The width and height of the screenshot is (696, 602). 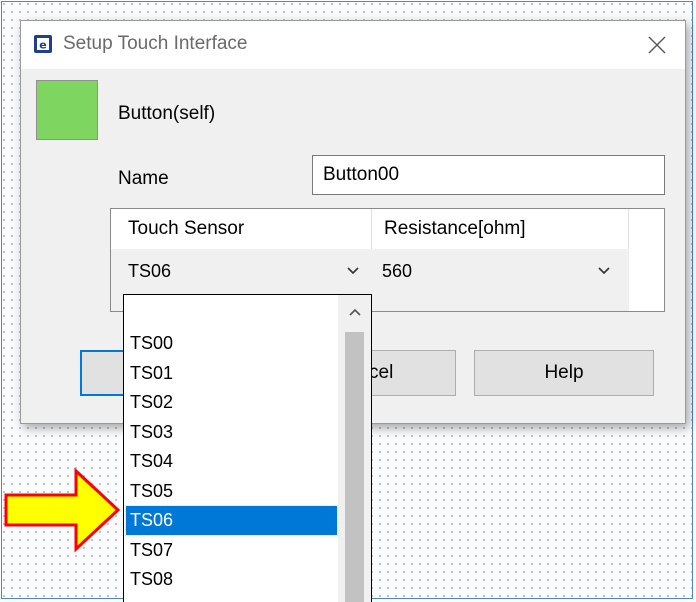 What do you see at coordinates (231, 491) in the screenshot?
I see `dropdown-option-ts05: TS05` at bounding box center [231, 491].